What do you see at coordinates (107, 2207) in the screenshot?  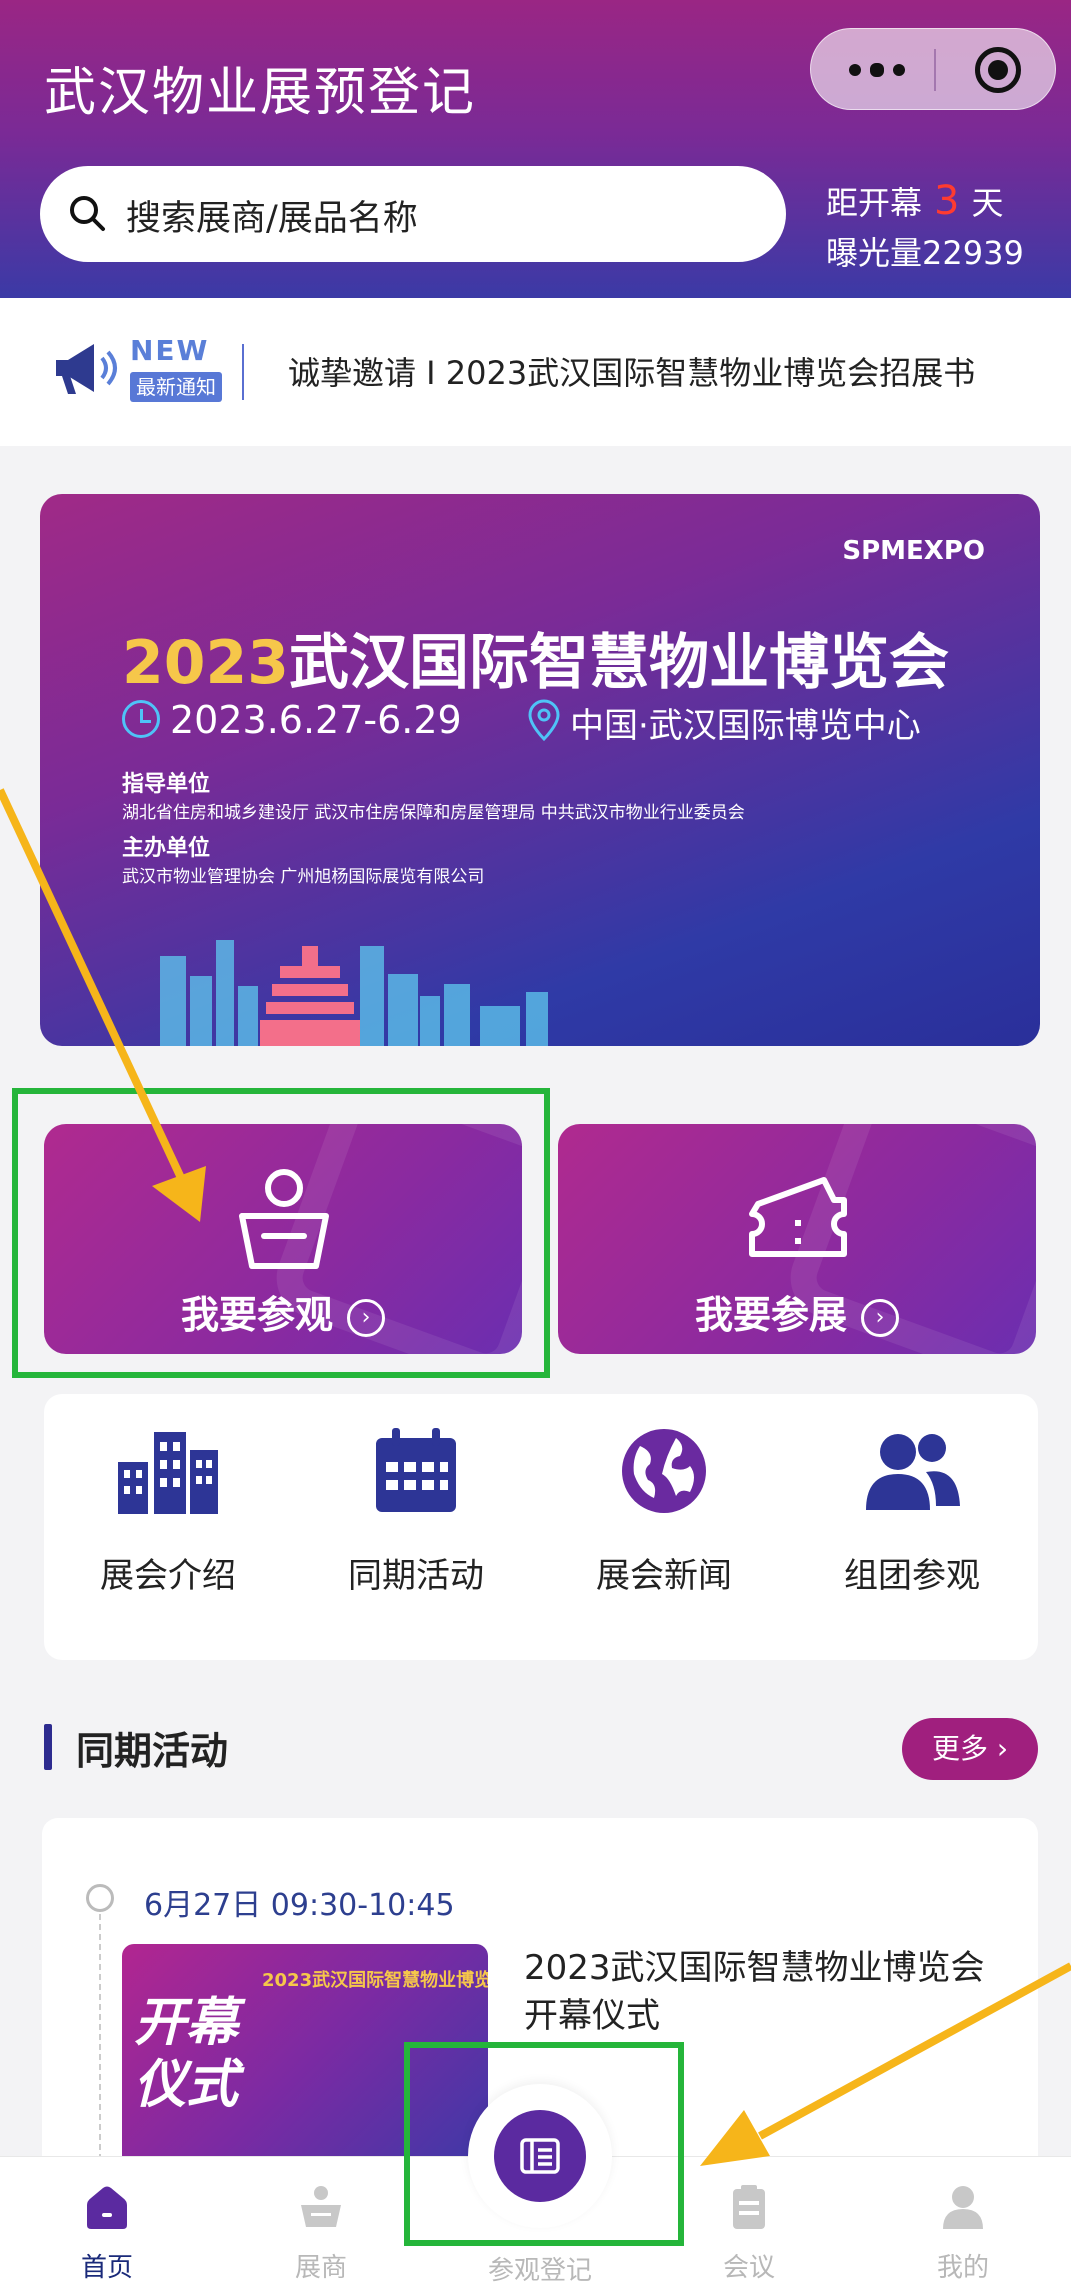 I see `home-icon` at bounding box center [107, 2207].